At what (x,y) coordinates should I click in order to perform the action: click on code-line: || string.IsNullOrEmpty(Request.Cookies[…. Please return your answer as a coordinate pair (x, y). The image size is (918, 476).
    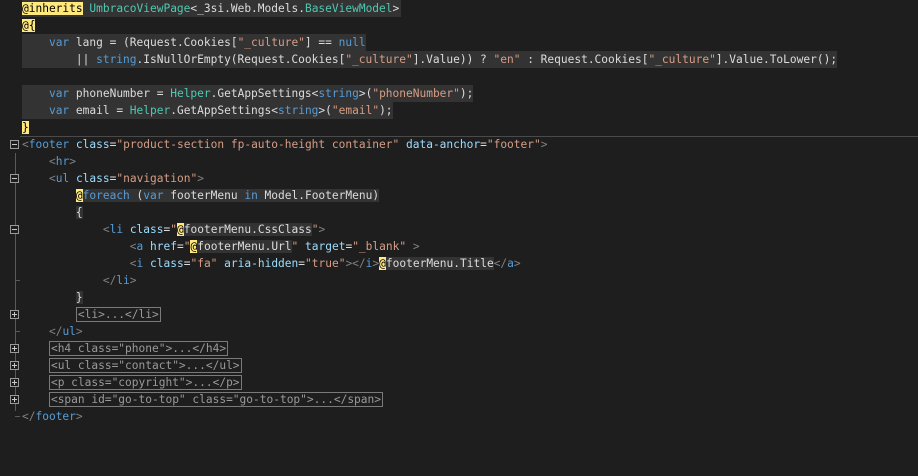
    Looking at the image, I should click on (459, 59).